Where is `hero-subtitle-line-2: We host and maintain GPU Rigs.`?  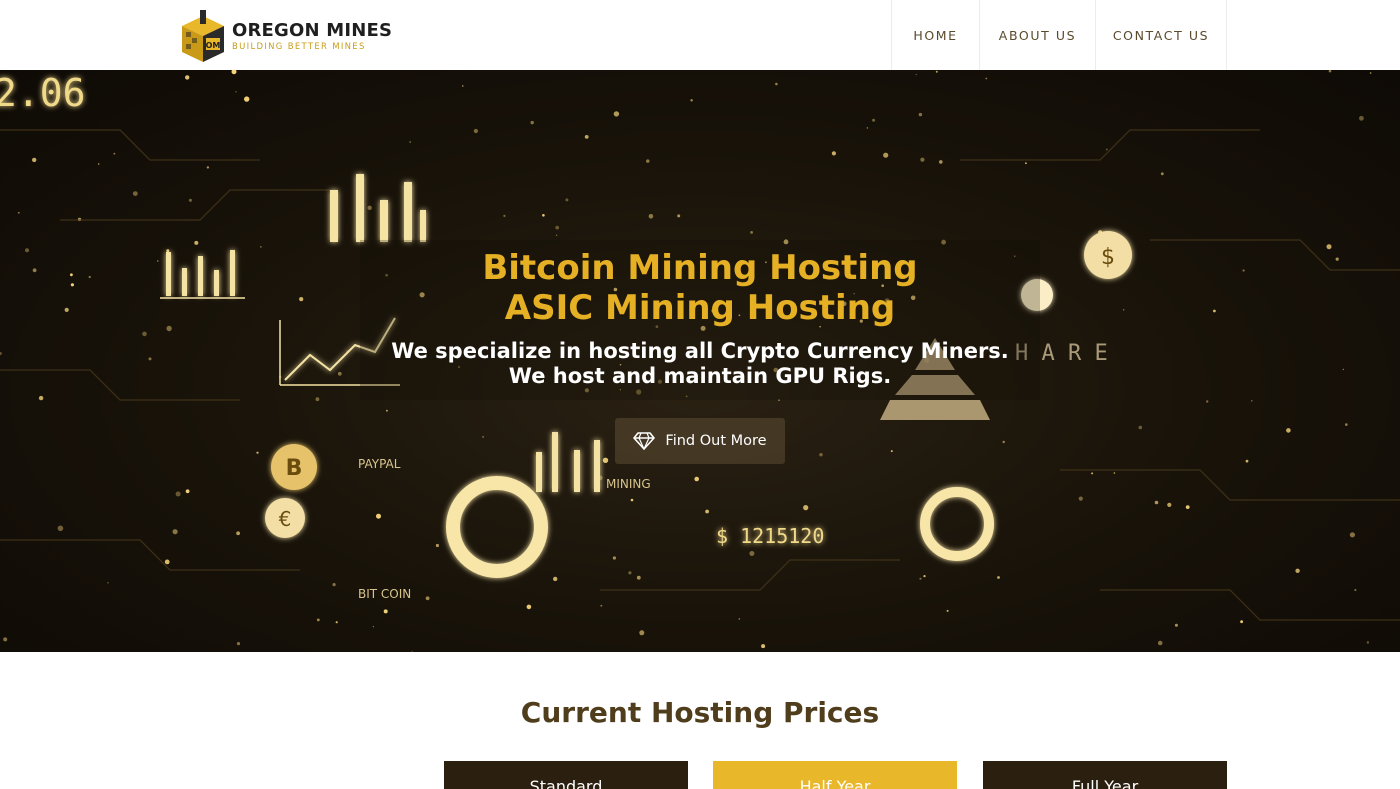 hero-subtitle-line-2: We host and maintain GPU Rigs. is located at coordinates (700, 376).